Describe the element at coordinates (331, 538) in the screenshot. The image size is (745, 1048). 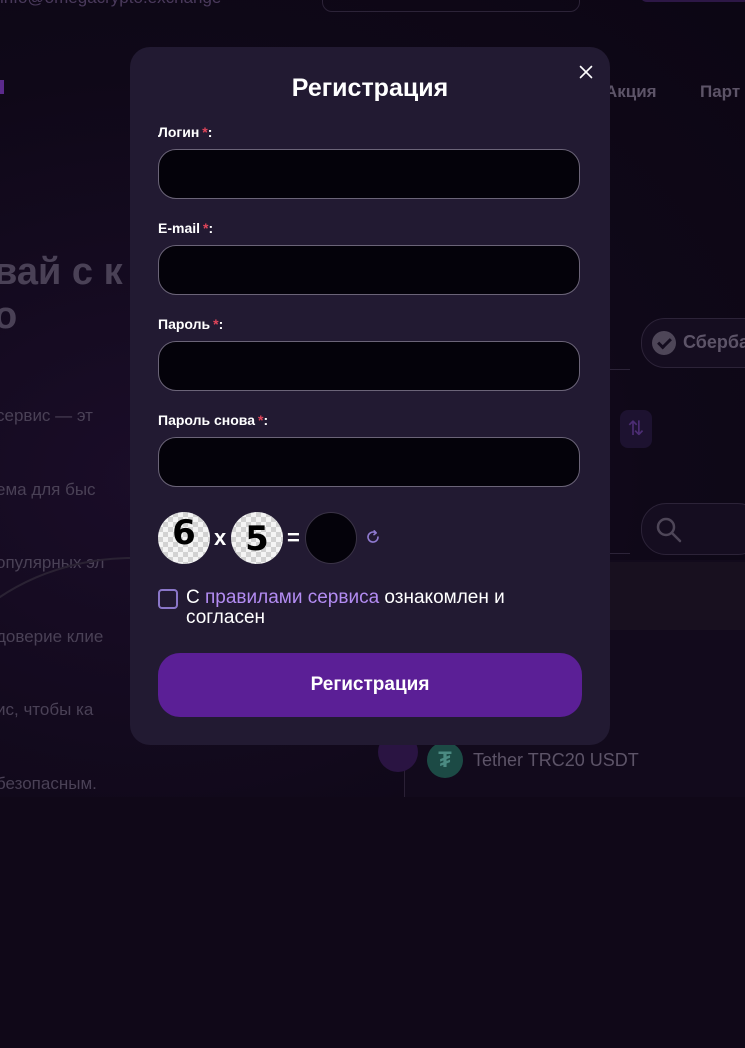
I see `captcha-answer-input` at that location.